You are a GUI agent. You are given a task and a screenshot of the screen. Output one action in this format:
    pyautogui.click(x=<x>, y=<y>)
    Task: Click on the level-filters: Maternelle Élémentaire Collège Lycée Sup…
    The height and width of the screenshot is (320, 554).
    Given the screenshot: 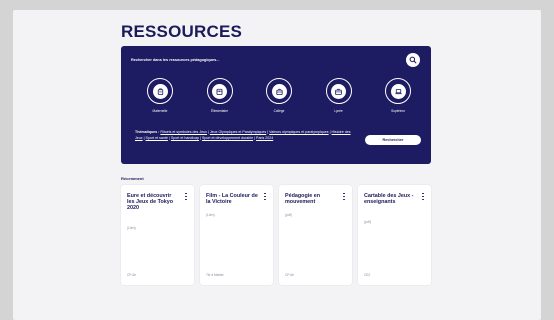 What is the action you would take?
    pyautogui.click(x=279, y=97)
    